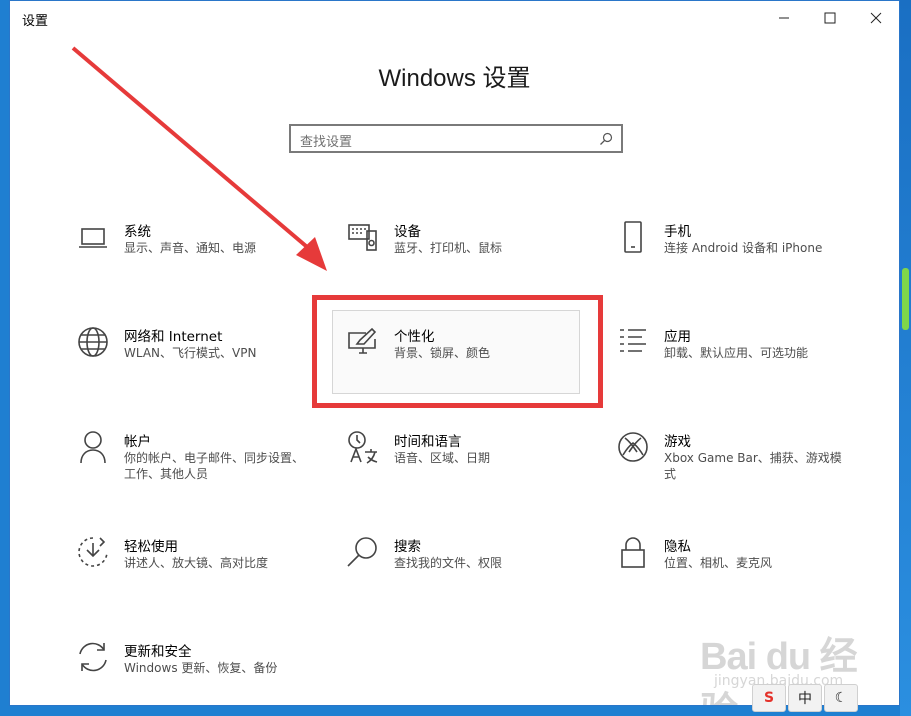 Image resolution: width=911 pixels, height=716 pixels. I want to click on devices-icon, so click(363, 237).